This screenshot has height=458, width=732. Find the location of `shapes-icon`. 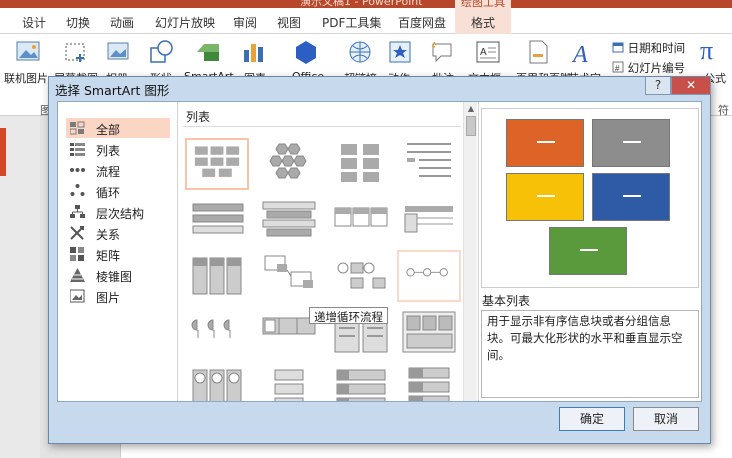

shapes-icon is located at coordinates (162, 52).